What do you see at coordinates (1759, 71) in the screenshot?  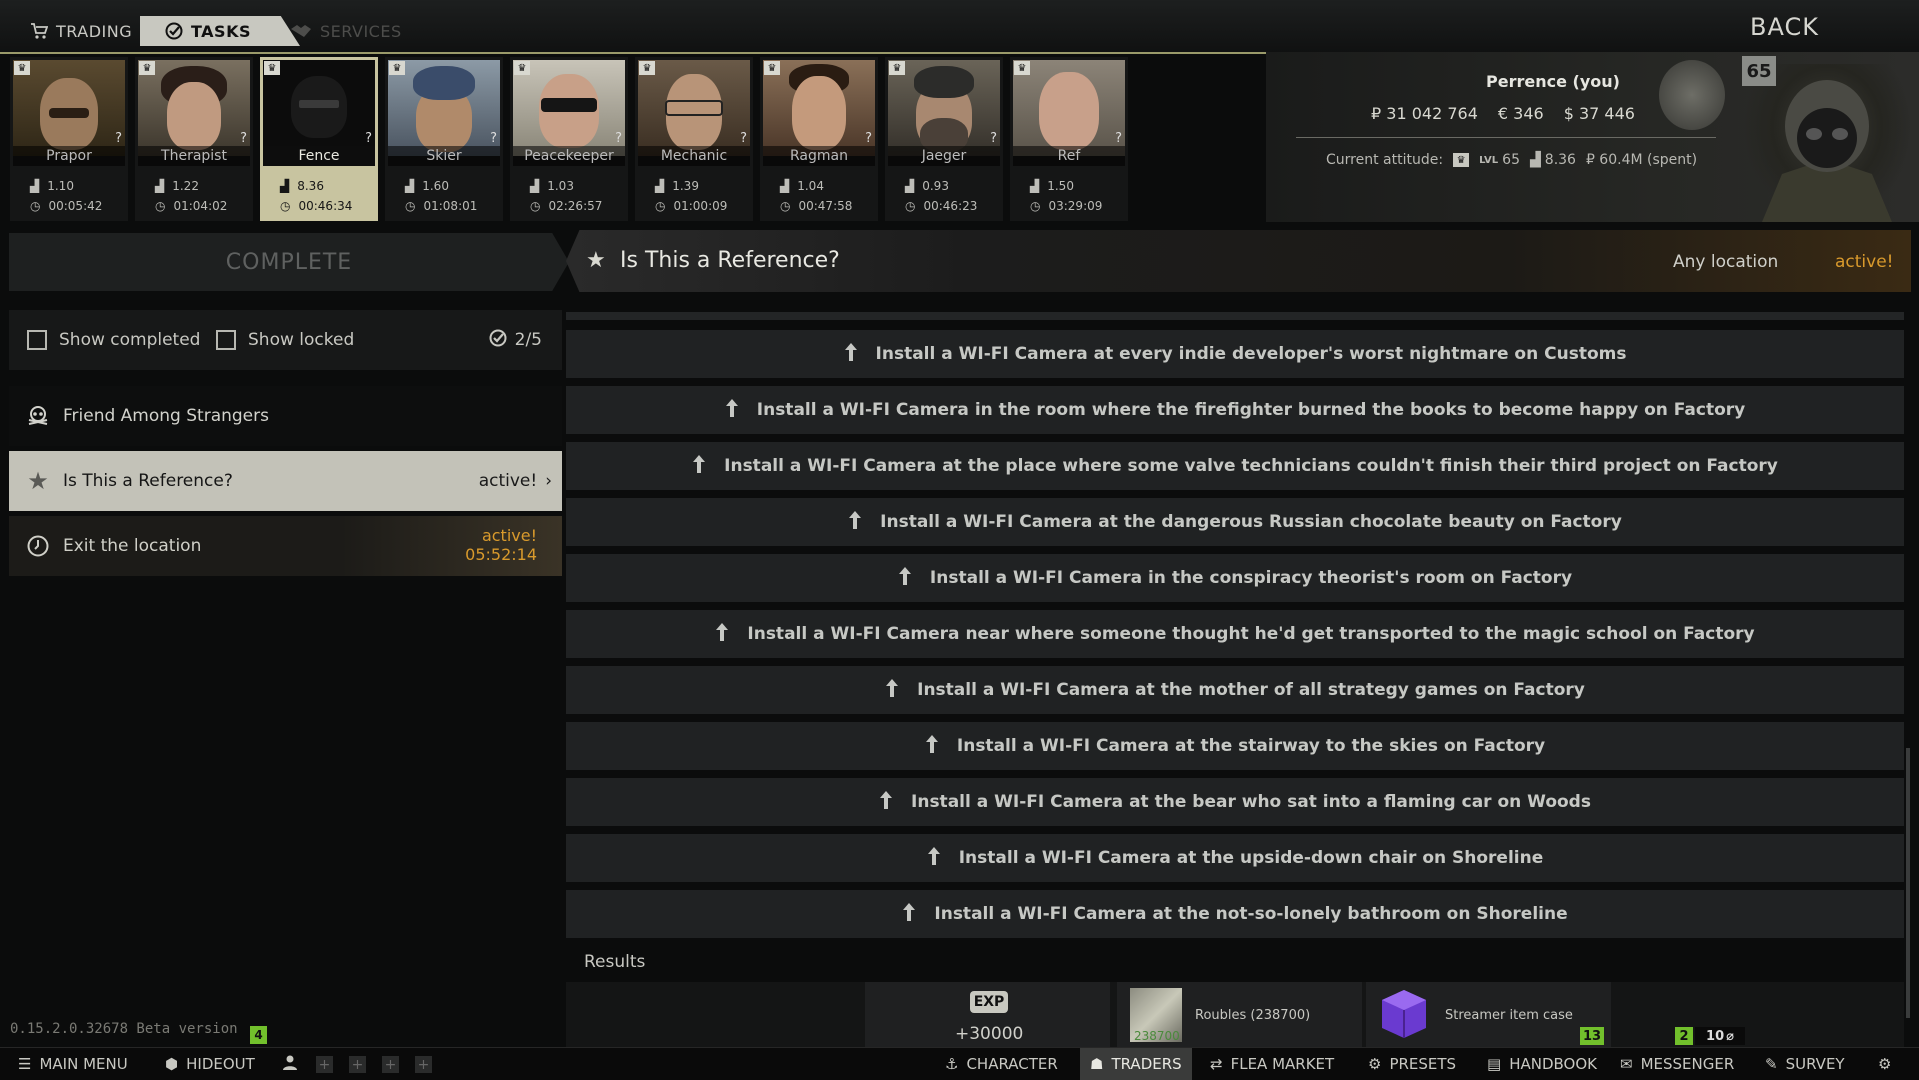 I see `level-badge: 65` at bounding box center [1759, 71].